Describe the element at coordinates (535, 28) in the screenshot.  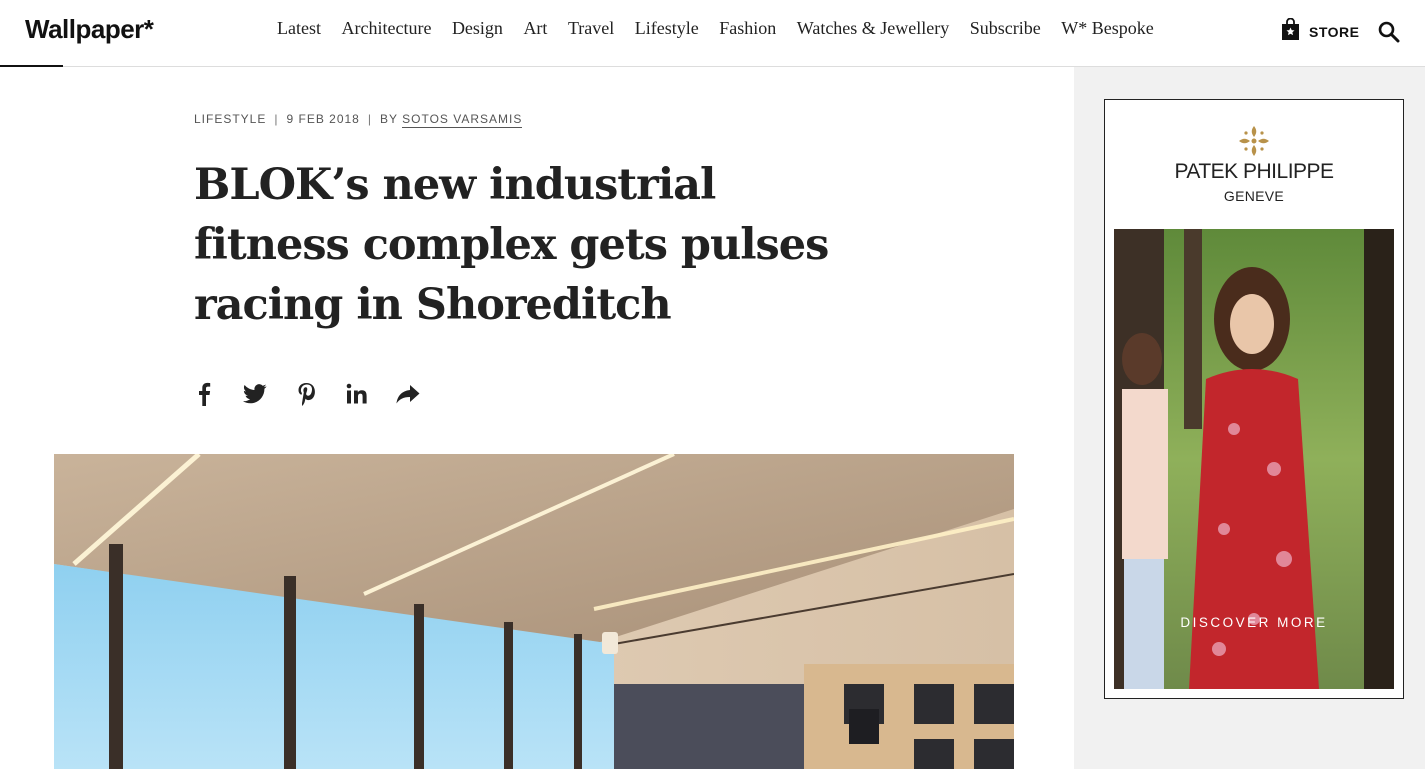
I see `nav-item-art: Art` at that location.